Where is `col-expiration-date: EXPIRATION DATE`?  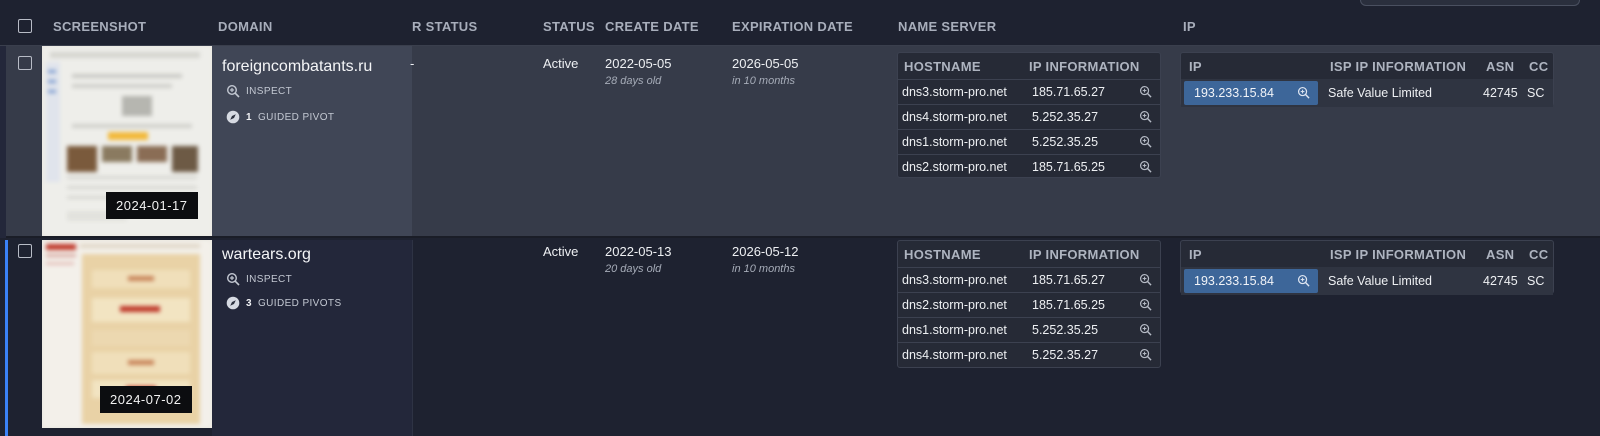
col-expiration-date: EXPIRATION DATE is located at coordinates (792, 26).